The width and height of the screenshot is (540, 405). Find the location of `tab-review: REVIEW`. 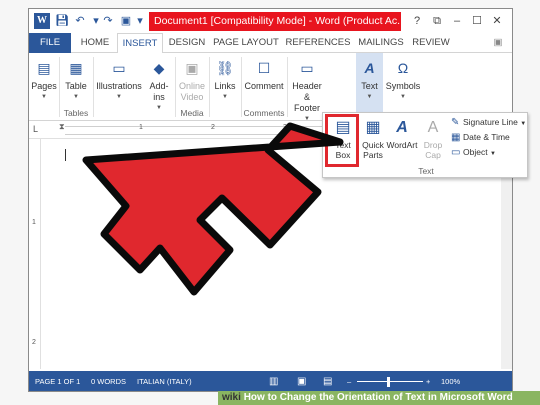

tab-review: REVIEW is located at coordinates (431, 43).